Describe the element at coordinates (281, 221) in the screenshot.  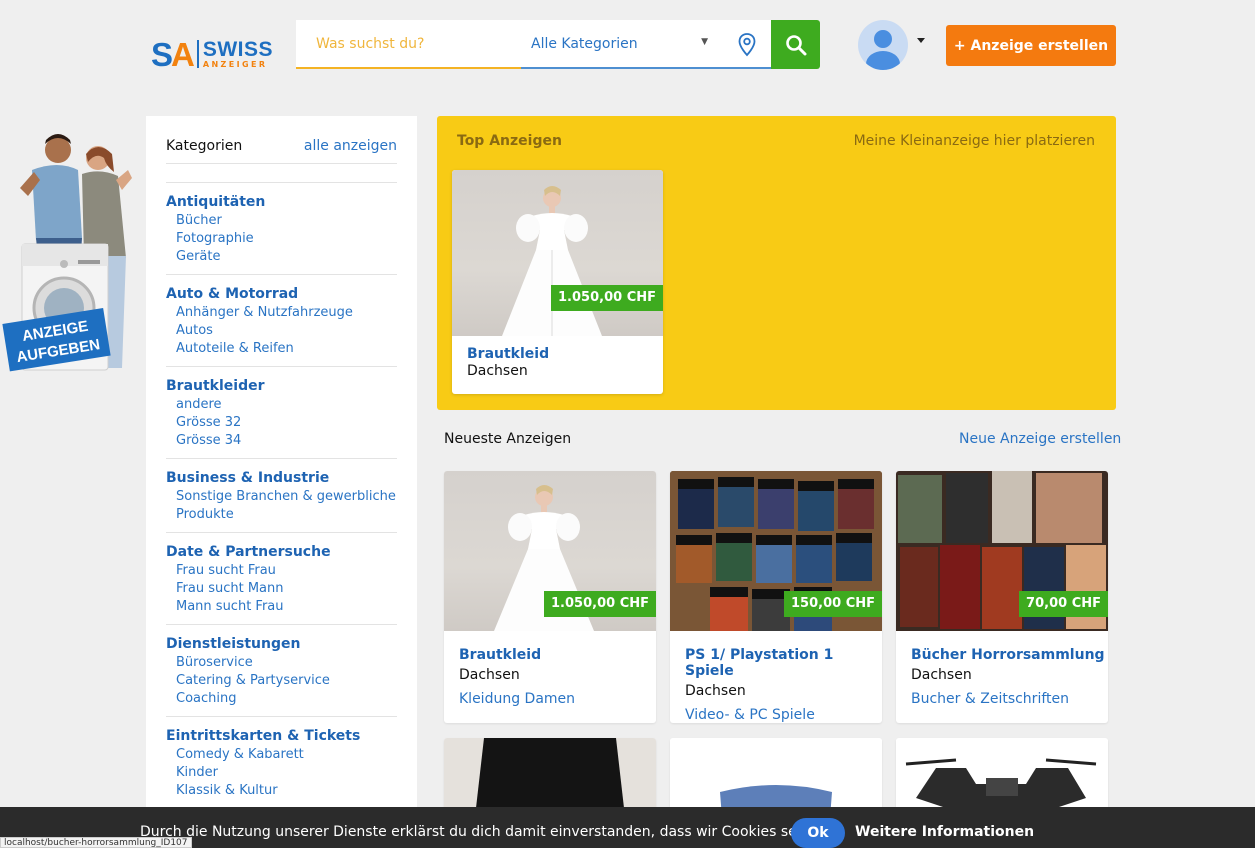
I see `subcategory-link: Bücher` at that location.